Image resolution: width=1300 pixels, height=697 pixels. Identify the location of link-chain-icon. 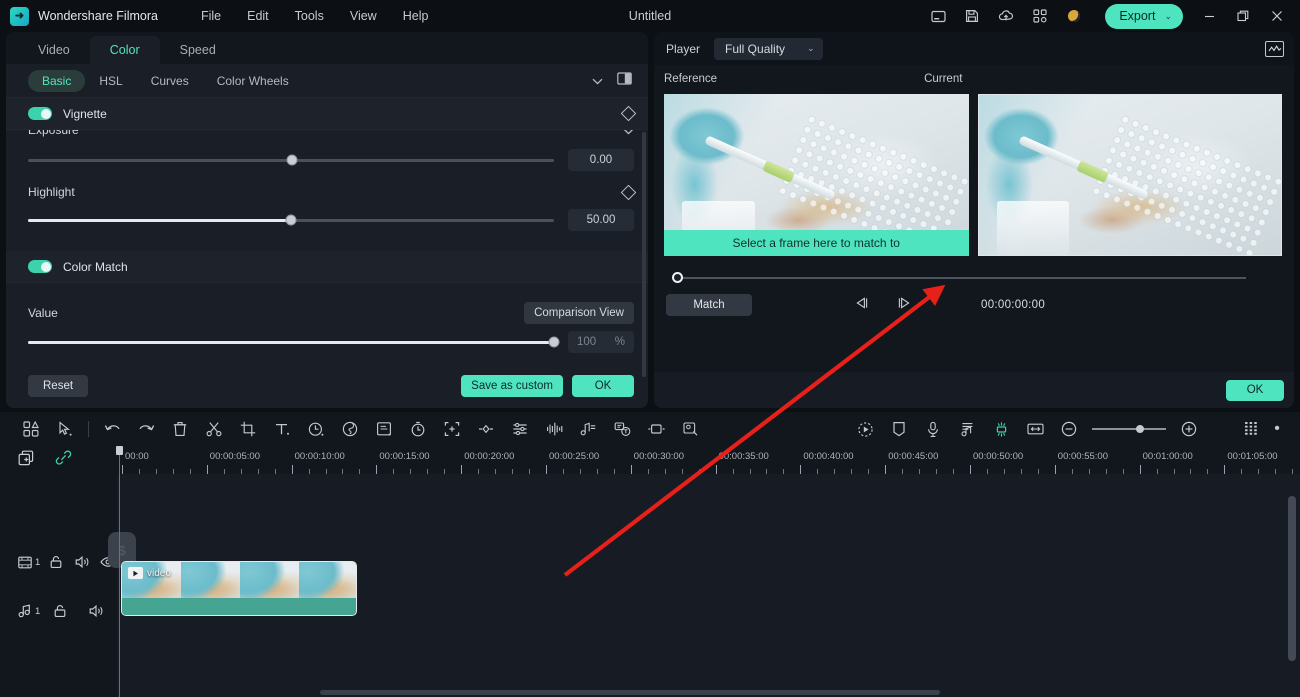
(63, 460).